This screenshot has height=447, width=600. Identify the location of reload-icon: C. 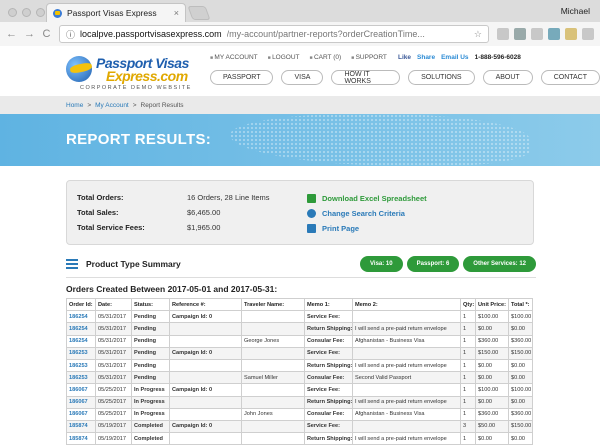
(46, 34).